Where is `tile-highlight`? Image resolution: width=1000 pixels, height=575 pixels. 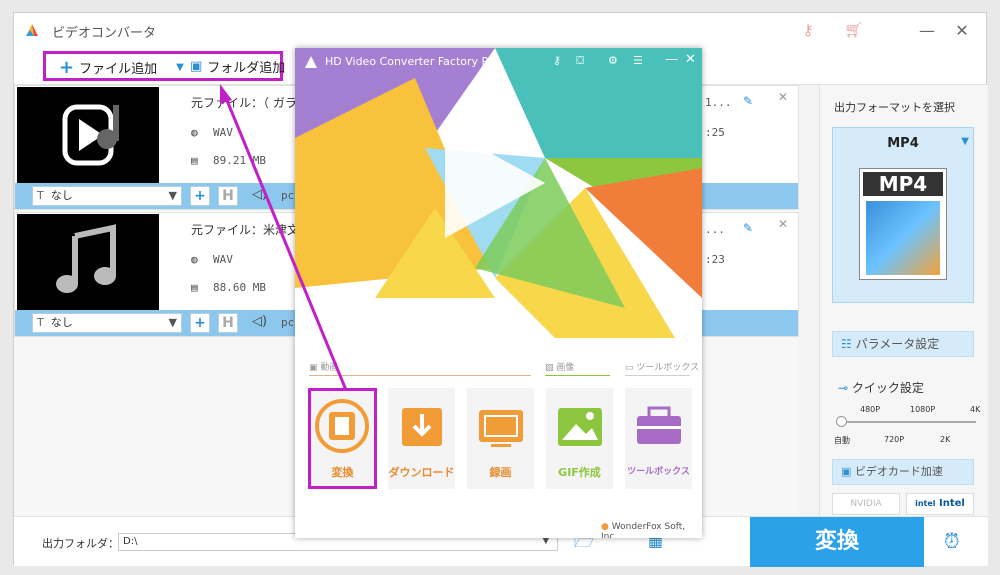 tile-highlight is located at coordinates (342, 438).